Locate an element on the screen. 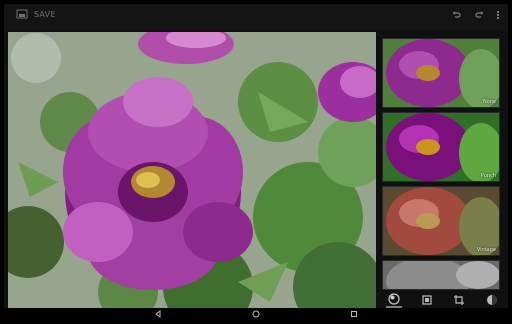  system-navigation-bar is located at coordinates (256, 314).